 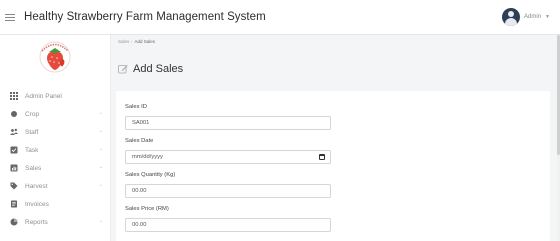 What do you see at coordinates (37, 204) in the screenshot?
I see `sidebar-item-label: Invoices` at bounding box center [37, 204].